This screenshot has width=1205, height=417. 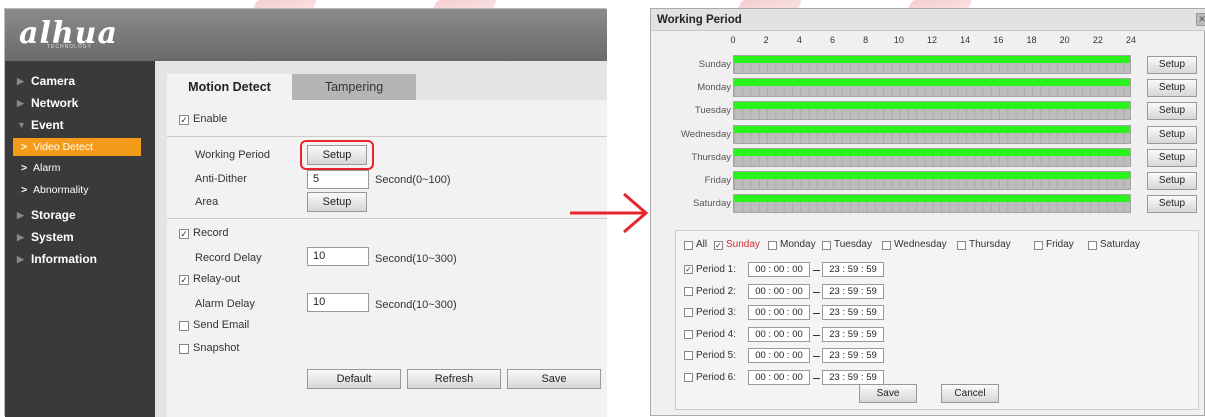 I want to click on snapshot-checkbox, so click(x=184, y=349).